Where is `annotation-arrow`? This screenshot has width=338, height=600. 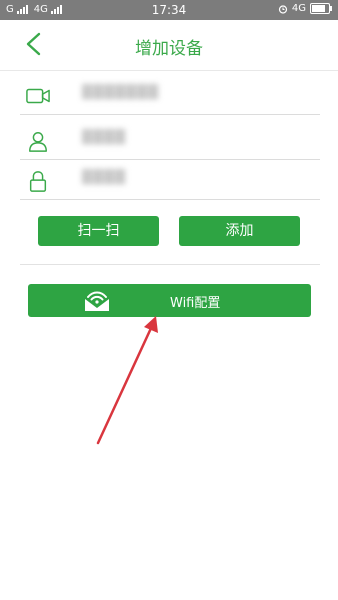
annotation-arrow is located at coordinates (127, 380).